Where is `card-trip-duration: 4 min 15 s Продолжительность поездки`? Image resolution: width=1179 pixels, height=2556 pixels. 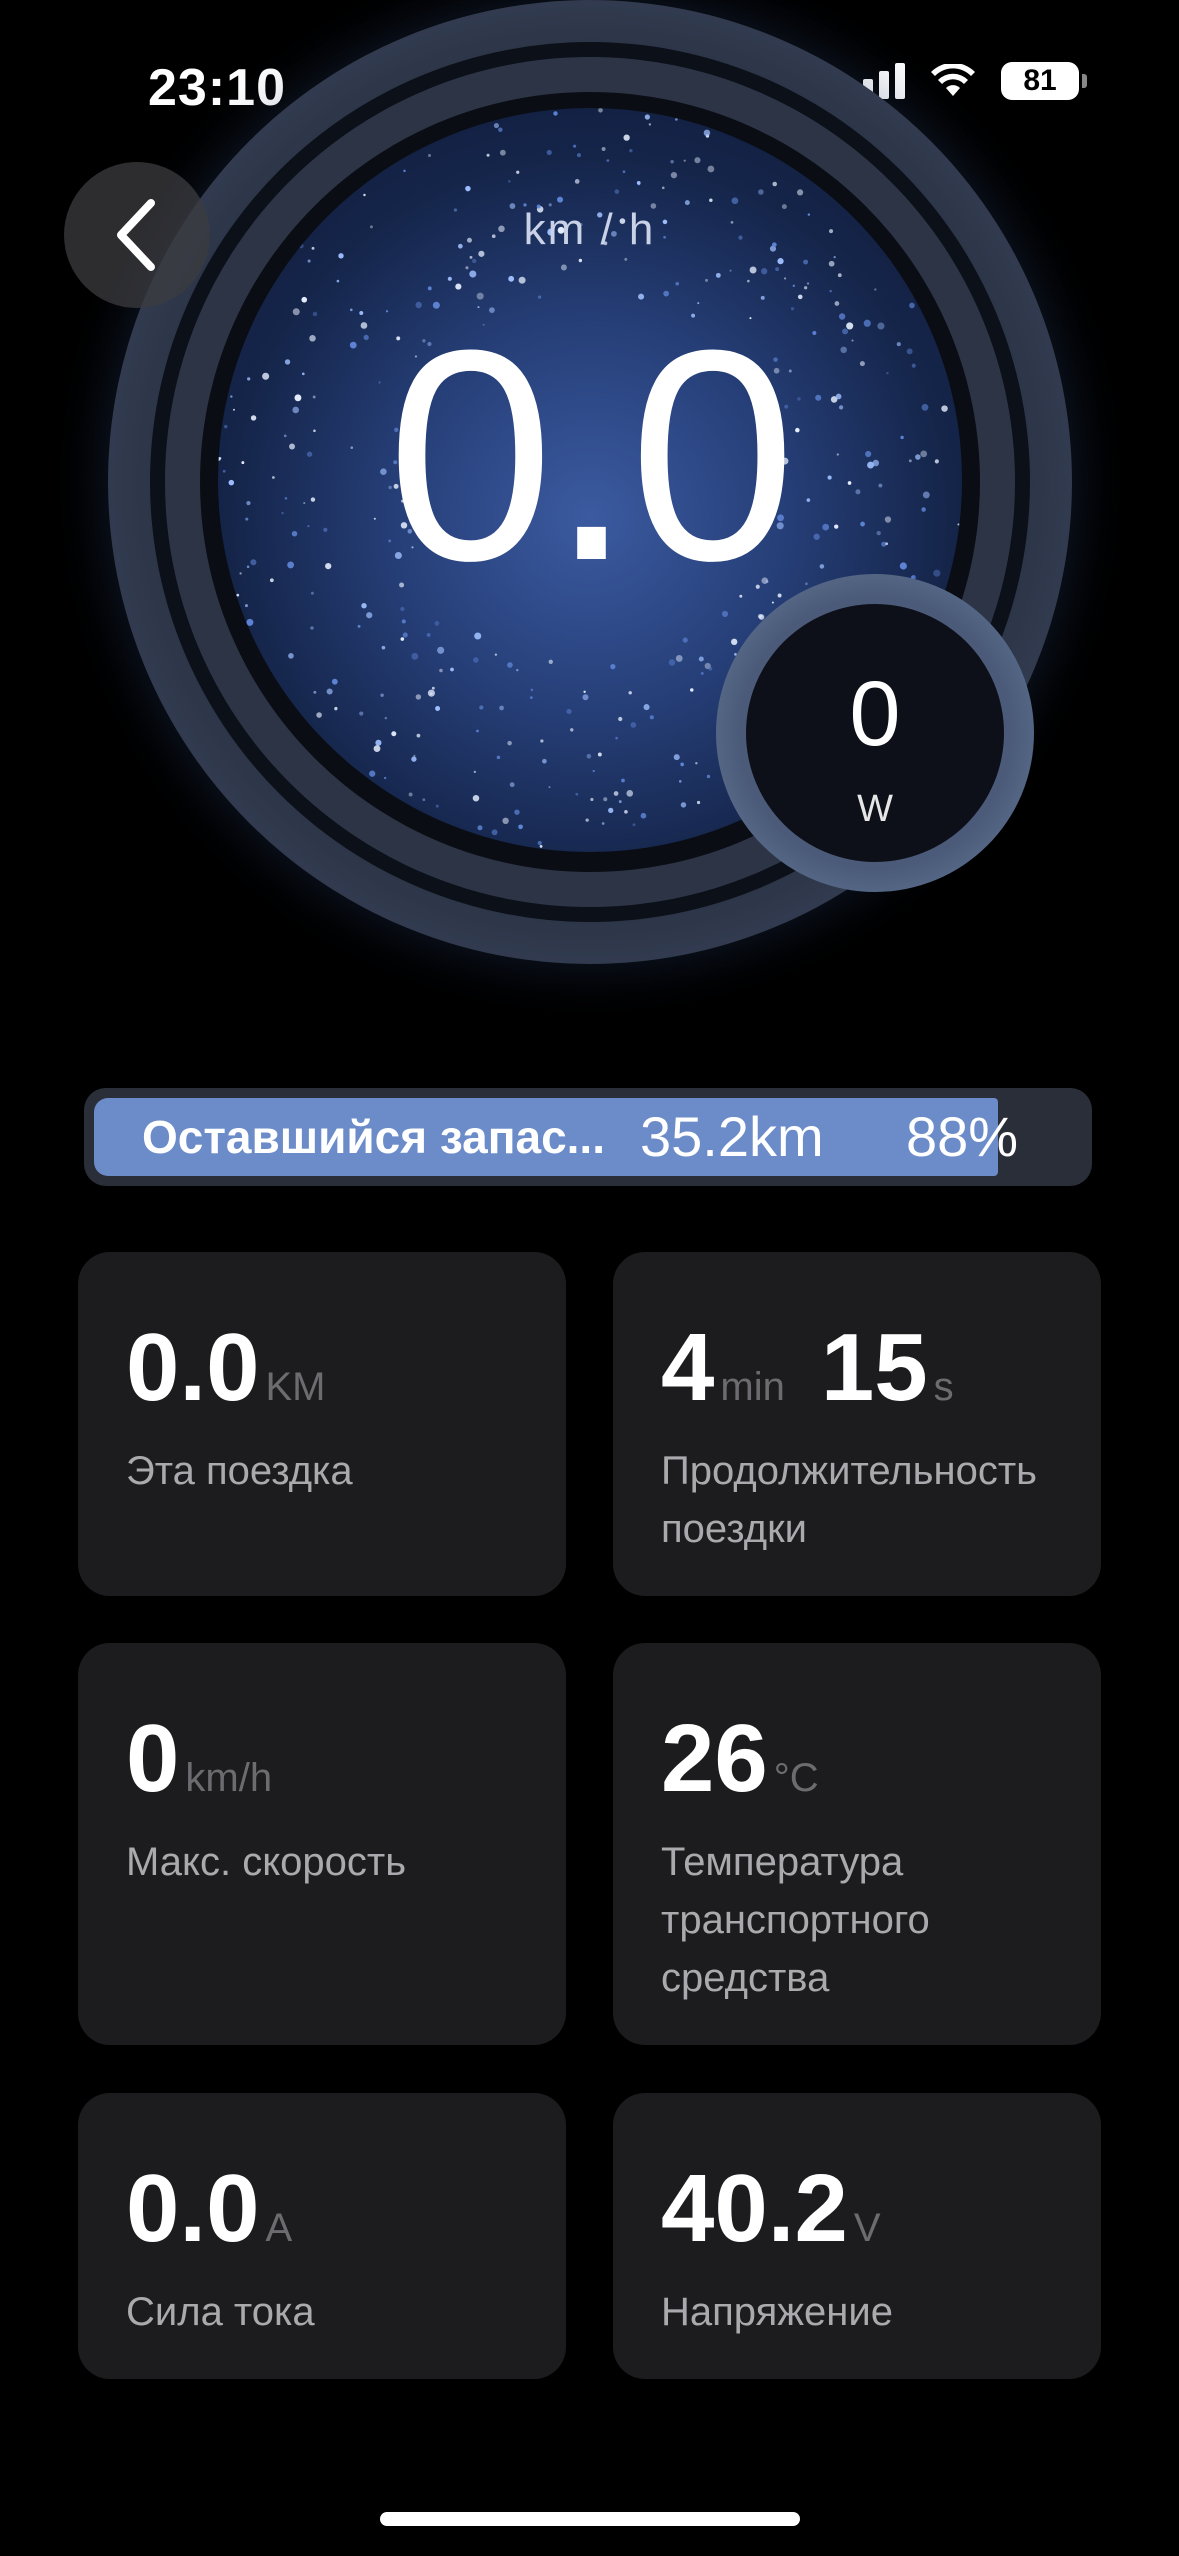 card-trip-duration: 4 min 15 s Продолжительность поездки is located at coordinates (857, 1424).